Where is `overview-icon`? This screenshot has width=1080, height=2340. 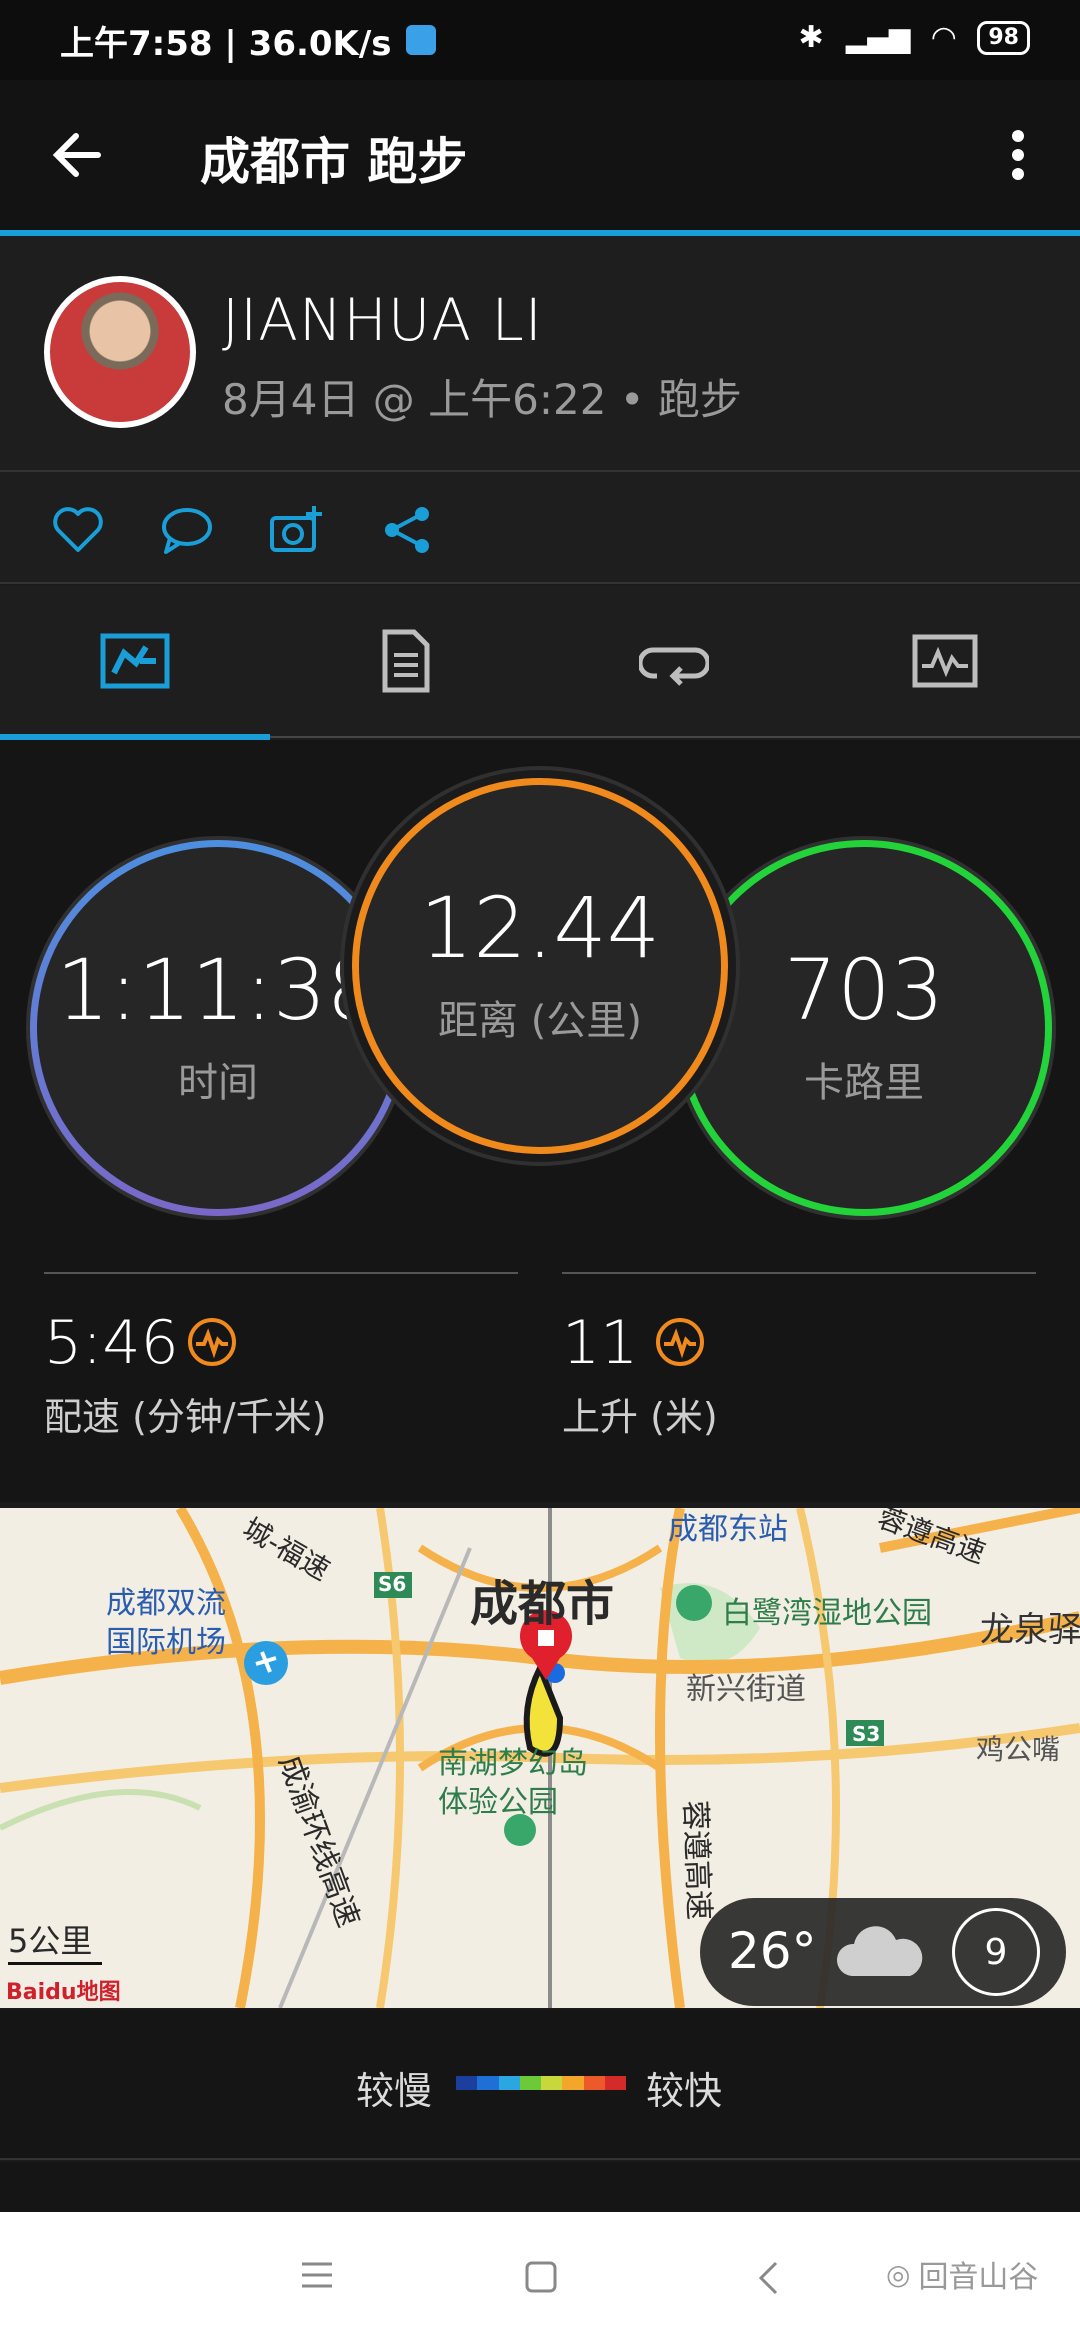
overview-icon is located at coordinates (135, 661).